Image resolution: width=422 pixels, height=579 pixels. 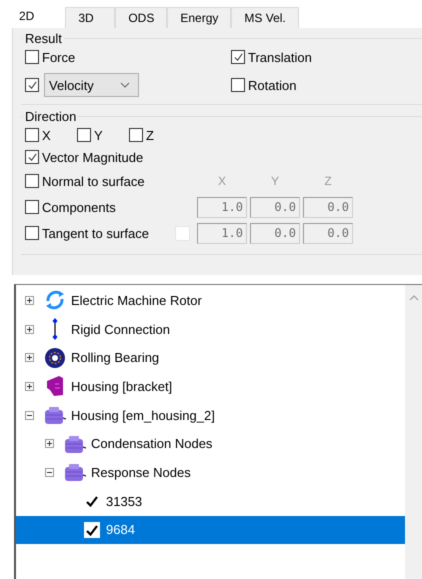 I want to click on dropdown: Velocity, so click(x=91, y=85).